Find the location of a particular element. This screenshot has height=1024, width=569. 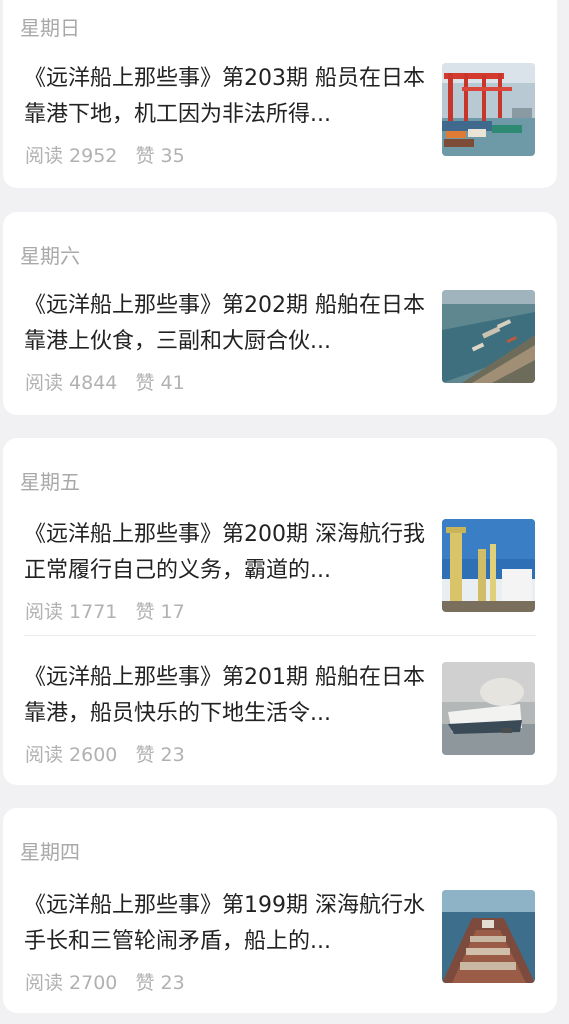

day-label: 星期日 is located at coordinates (50, 28).